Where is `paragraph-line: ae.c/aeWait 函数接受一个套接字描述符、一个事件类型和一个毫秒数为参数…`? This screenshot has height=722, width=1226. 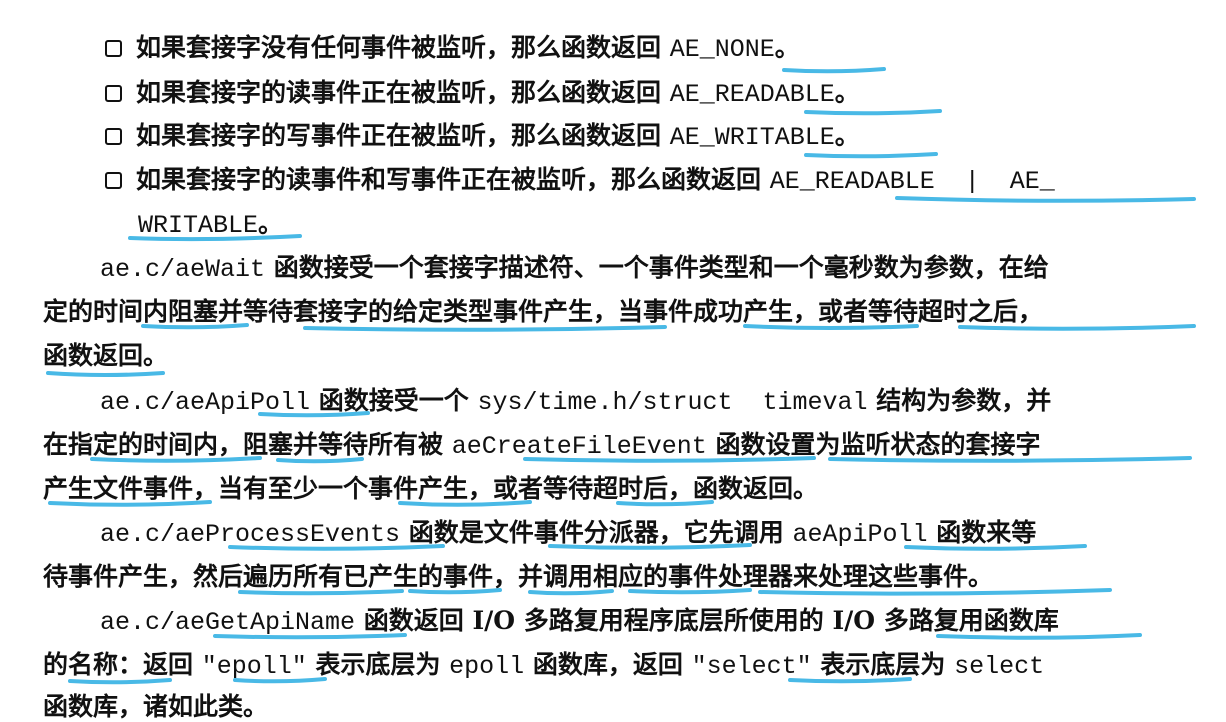 paragraph-line: ae.c/aeWait 函数接受一个套接字描述符、一个事件类型和一个毫秒数为参数… is located at coordinates (574, 268).